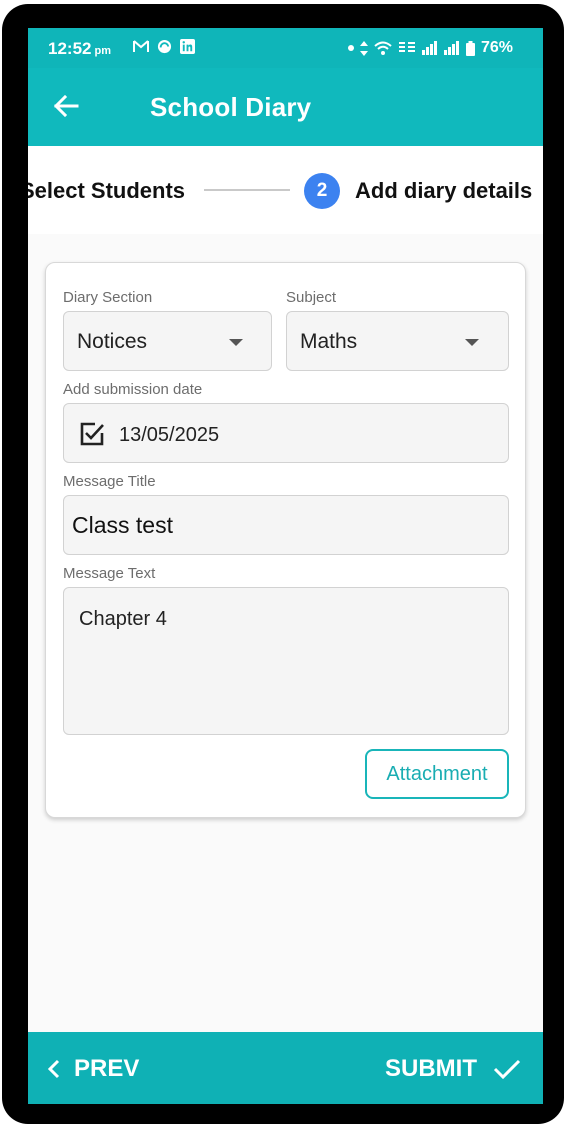 The height and width of the screenshot is (1128, 567). I want to click on battery-icon, so click(470, 48).